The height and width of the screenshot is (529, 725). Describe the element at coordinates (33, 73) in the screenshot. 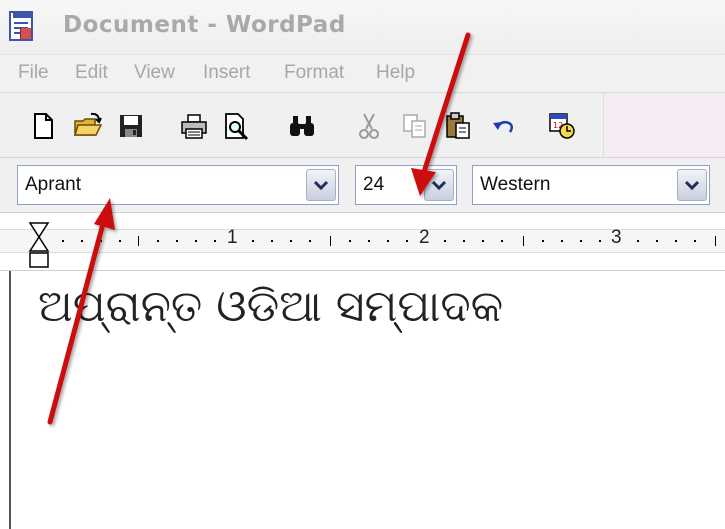

I see `menu-file: File` at that location.